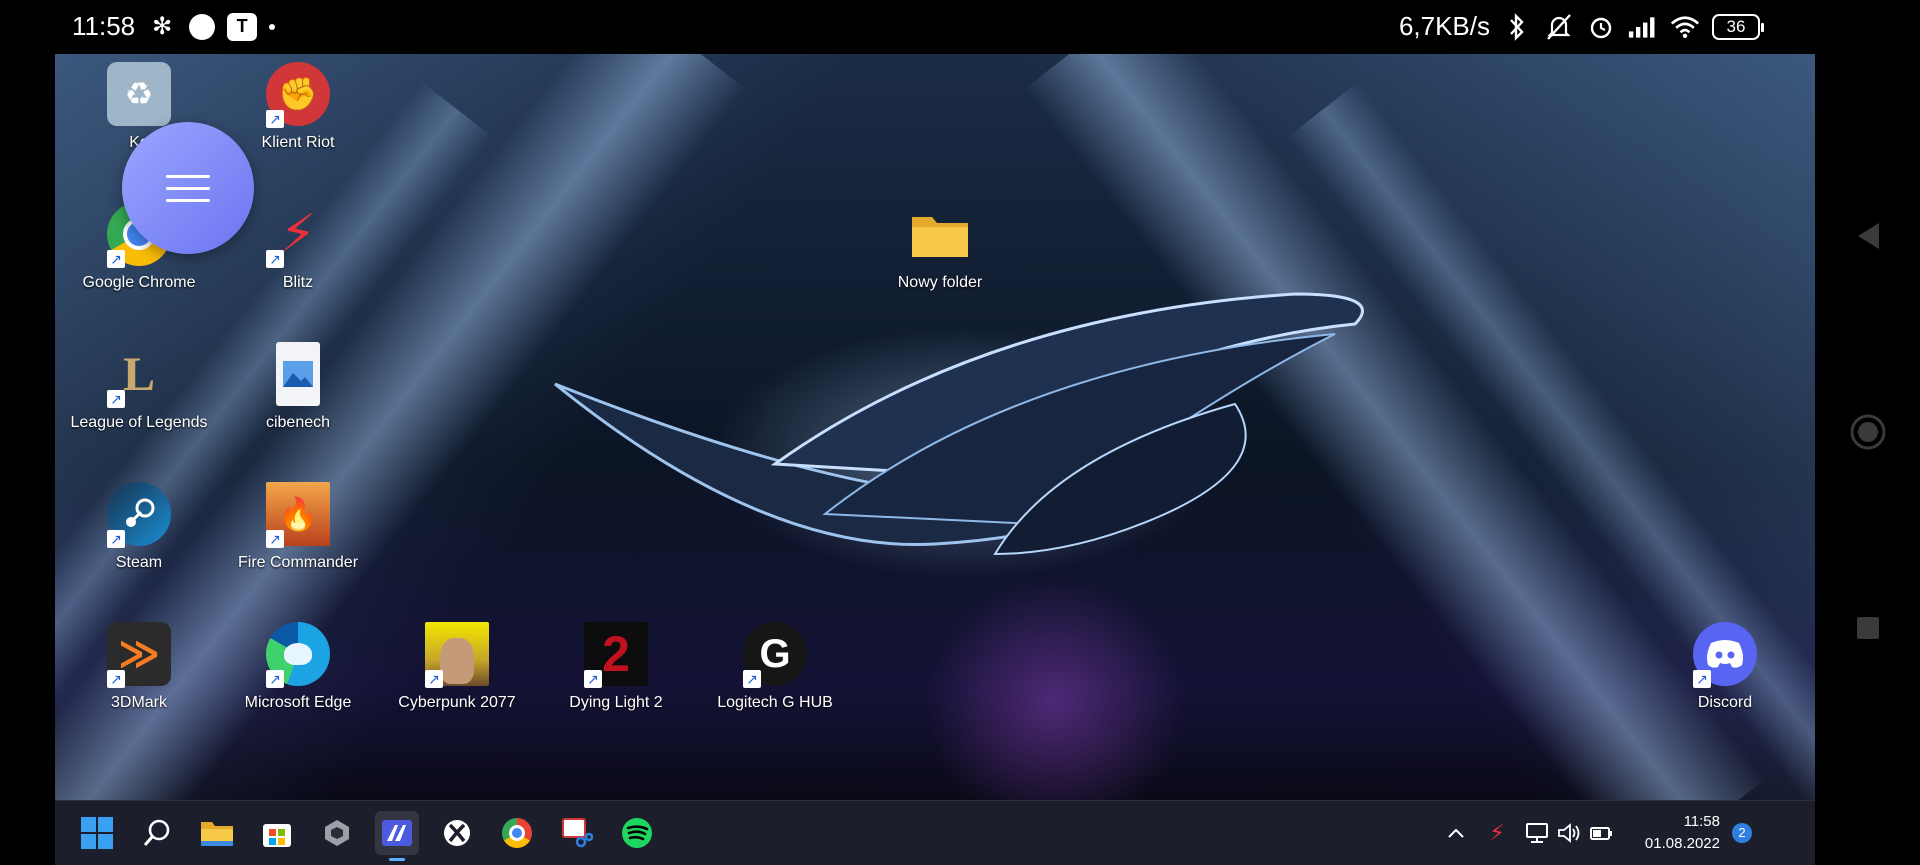 The image size is (1920, 865). I want to click on taskbar-microsoft-store, so click(277, 833).